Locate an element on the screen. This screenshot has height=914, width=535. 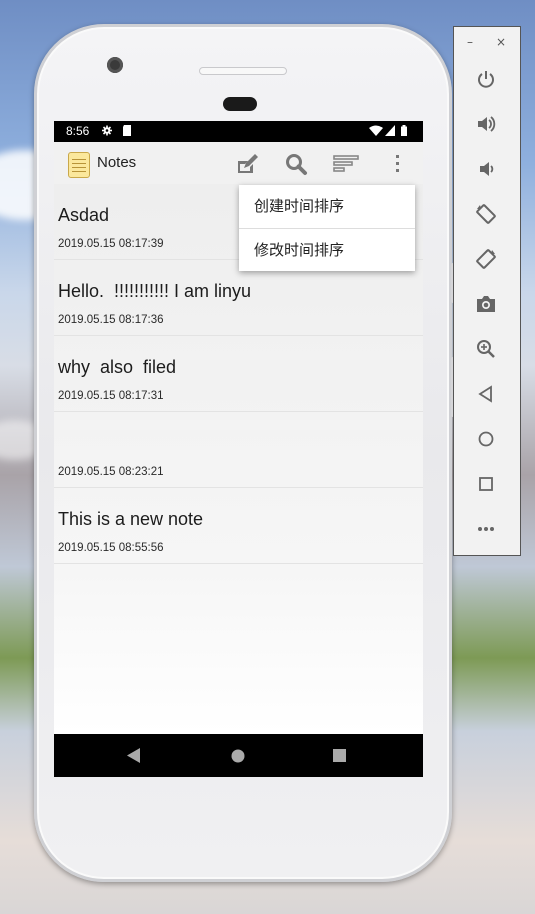
navigation-bar is located at coordinates (238, 755).